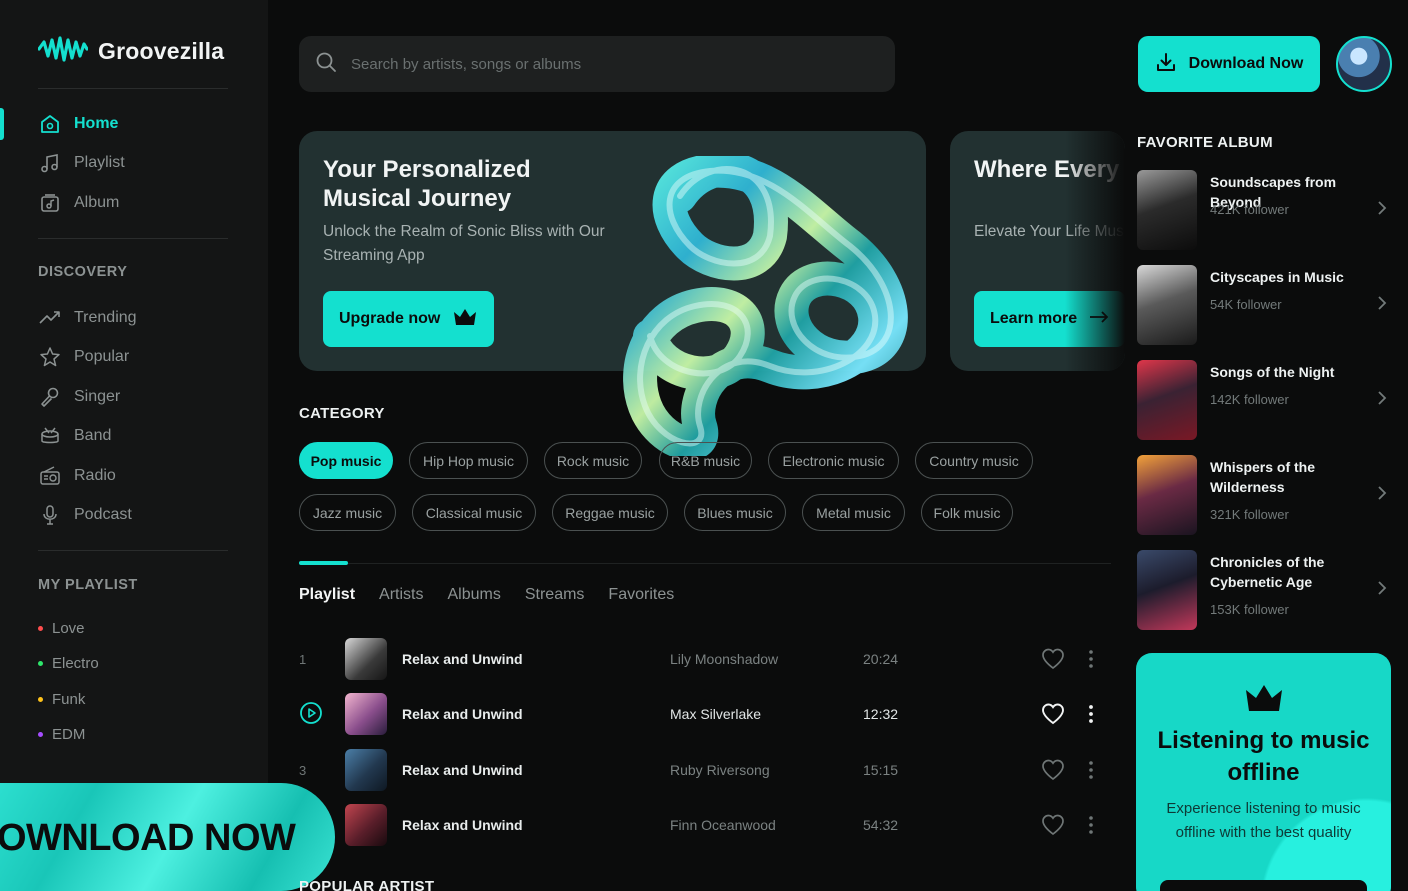 Image resolution: width=1408 pixels, height=891 pixels. I want to click on discovery-heading: DISCOVERY, so click(83, 272).